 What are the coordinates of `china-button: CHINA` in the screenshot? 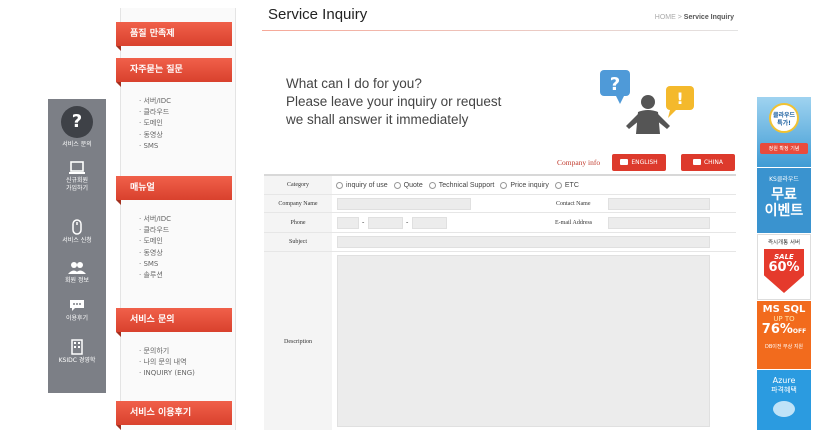 It's located at (708, 162).